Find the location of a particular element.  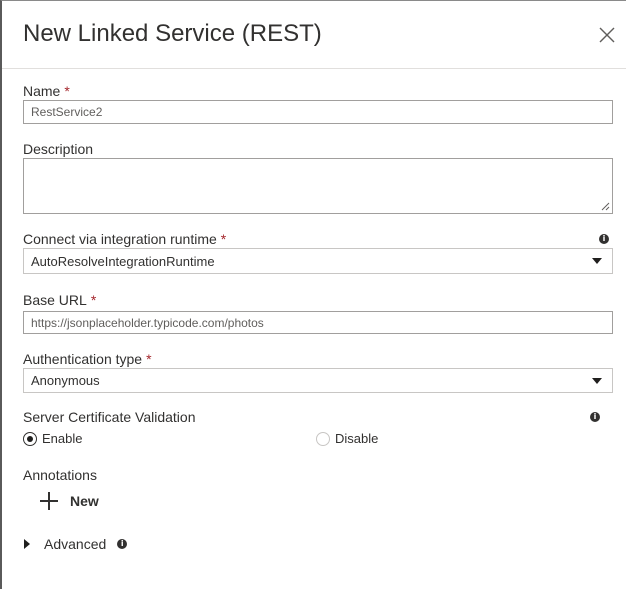

disable-radio: Disable is located at coordinates (347, 438).